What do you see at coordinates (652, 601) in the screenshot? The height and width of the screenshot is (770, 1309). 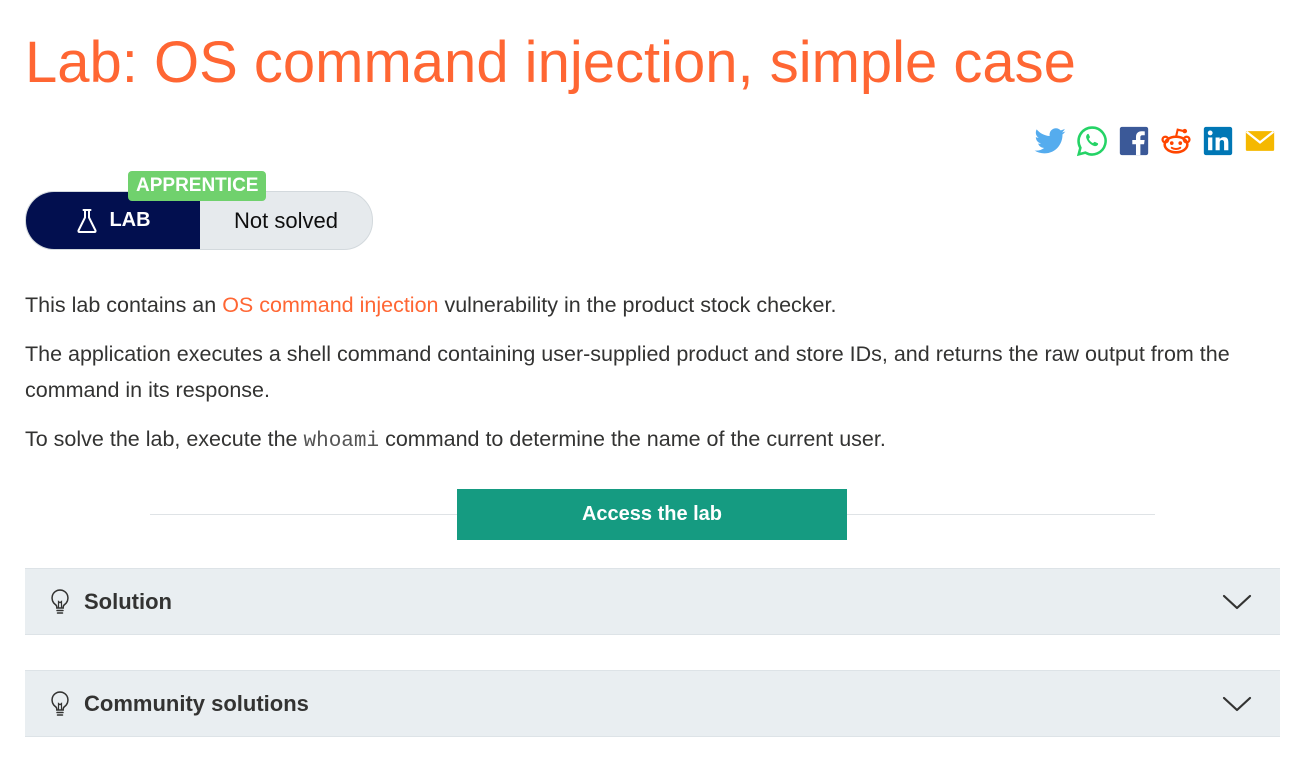 I see `solution-accordion: Solution` at bounding box center [652, 601].